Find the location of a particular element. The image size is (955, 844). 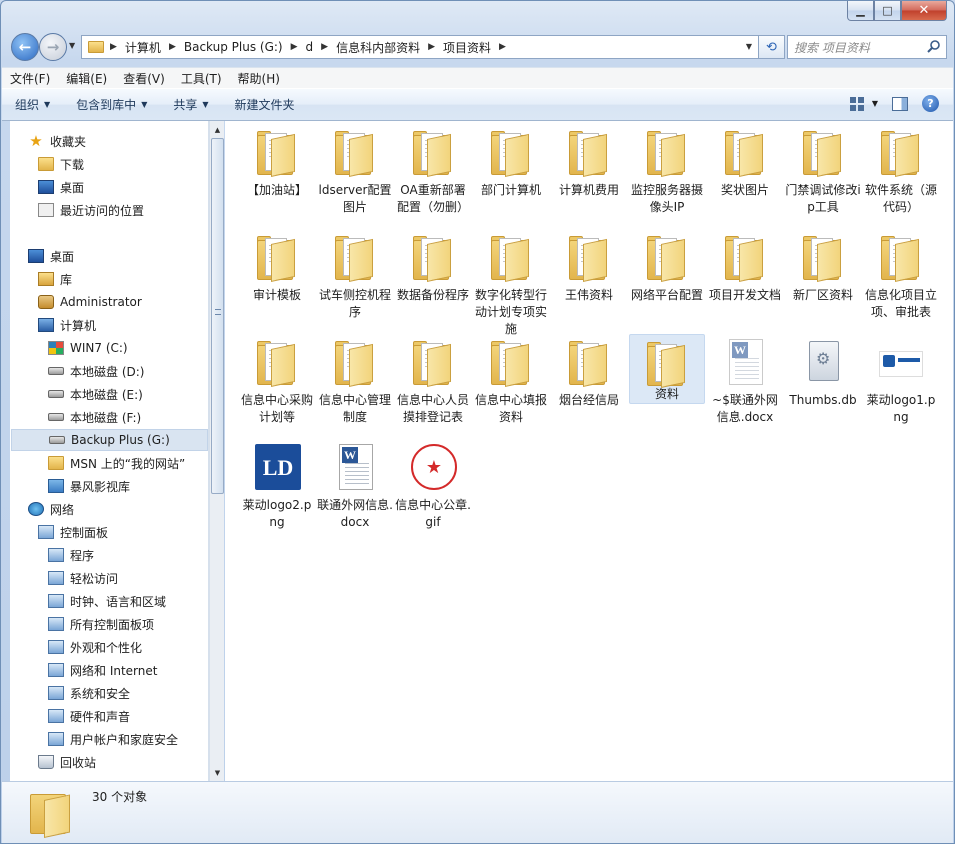

folder-item: OA重新部署配置（勿删） is located at coordinates (433, 170).